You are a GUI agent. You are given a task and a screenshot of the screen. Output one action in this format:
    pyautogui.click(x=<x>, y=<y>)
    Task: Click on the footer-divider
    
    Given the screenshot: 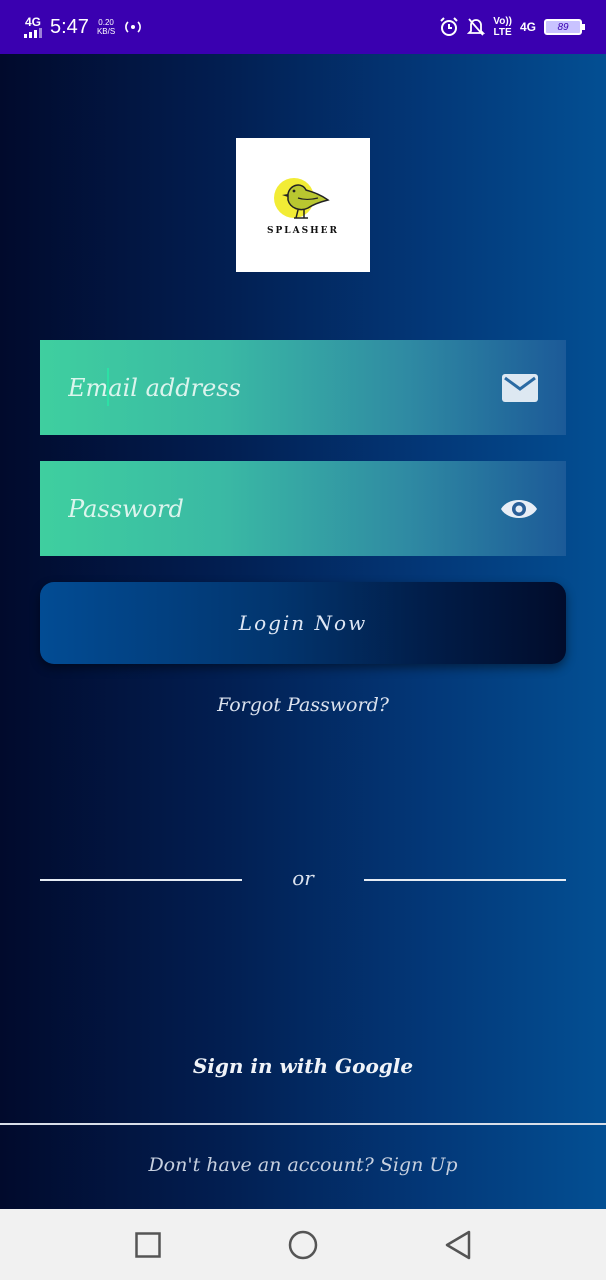 What is the action you would take?
    pyautogui.click(x=303, y=1124)
    